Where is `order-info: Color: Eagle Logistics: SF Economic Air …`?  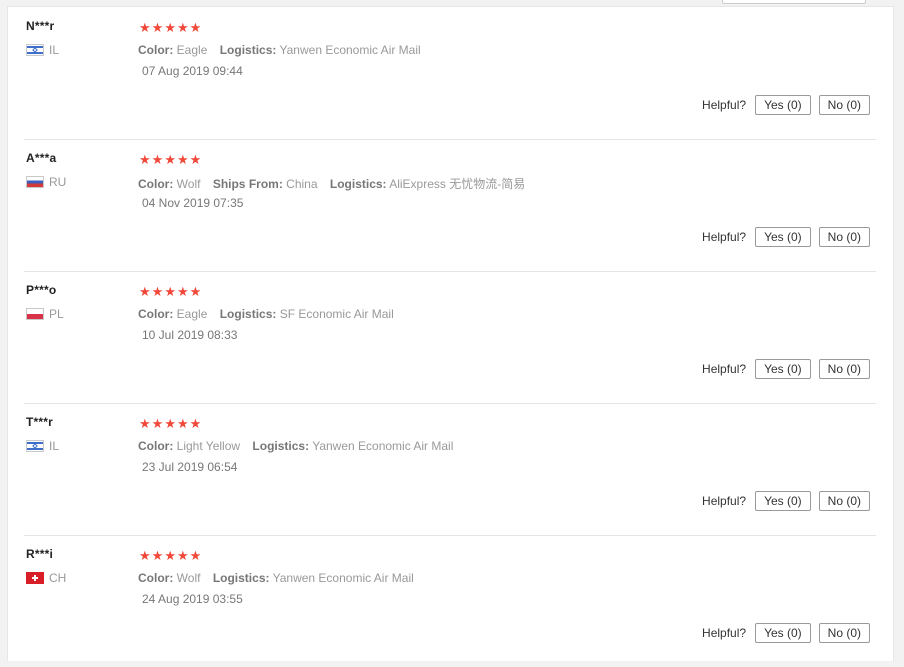
order-info: Color: Eagle Logistics: SF Economic Air … is located at coordinates (266, 314).